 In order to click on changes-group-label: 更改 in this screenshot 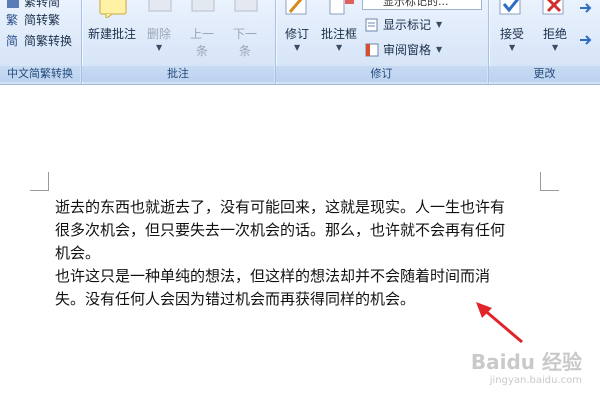, I will do `click(544, 74)`.